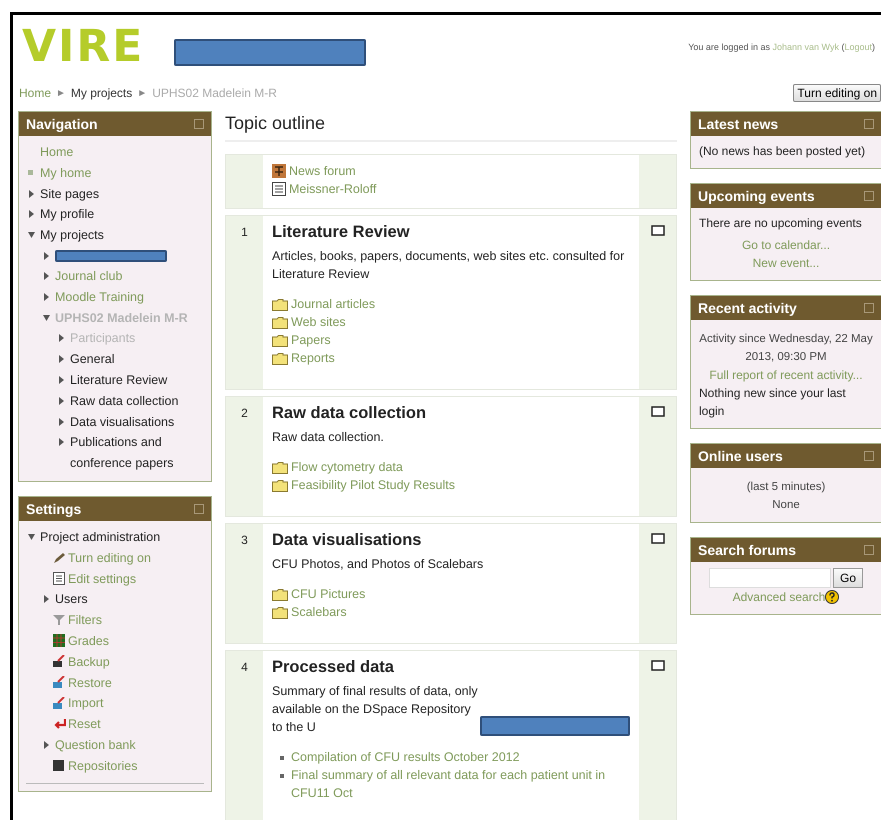 This screenshot has height=820, width=881. I want to click on grid-icon, so click(59, 641).